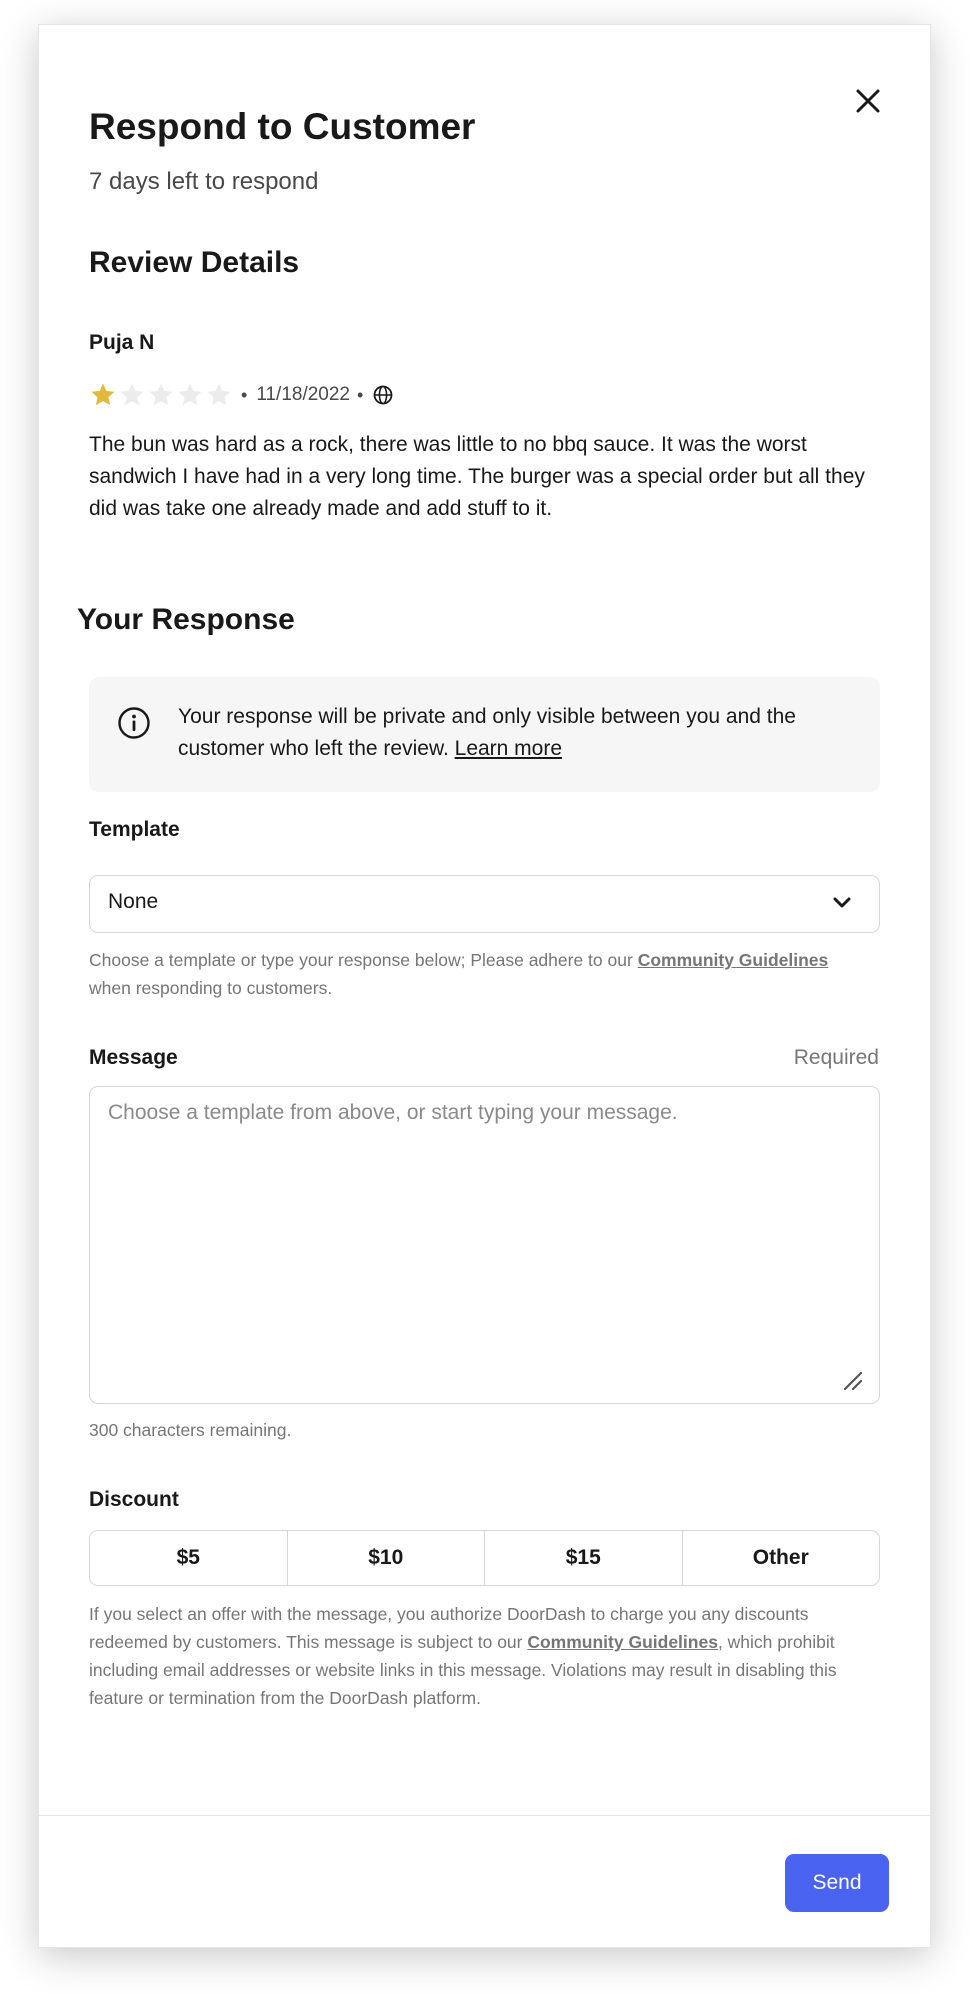 This screenshot has height=1999, width=970. Describe the element at coordinates (133, 901) in the screenshot. I see `template-selected-value: None` at that location.